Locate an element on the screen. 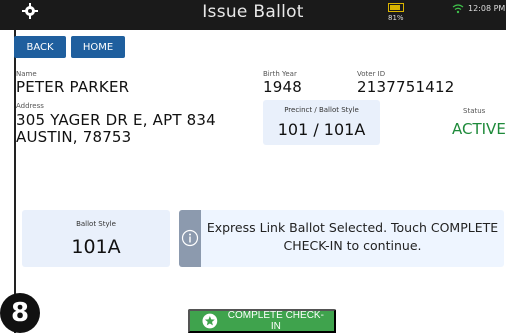 The image size is (506, 333). birth-year: 1948 is located at coordinates (282, 87).